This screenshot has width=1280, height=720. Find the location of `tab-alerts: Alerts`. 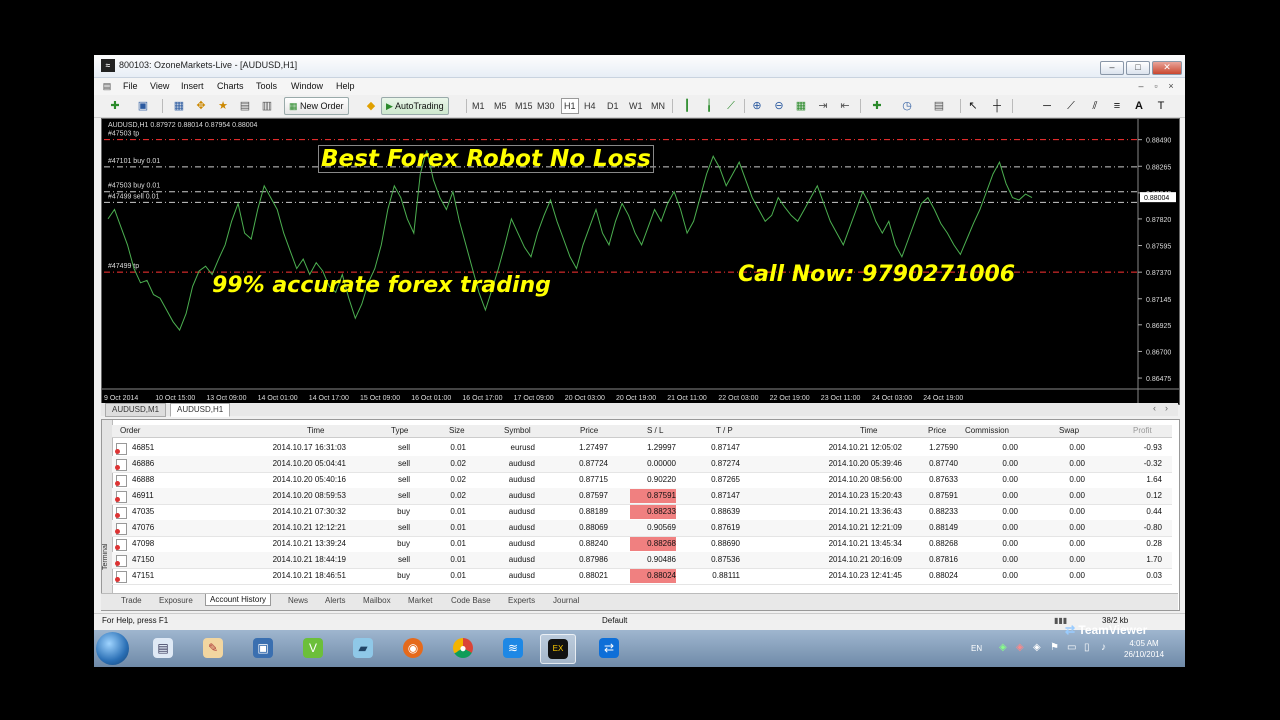

tab-alerts: Alerts is located at coordinates (335, 600).